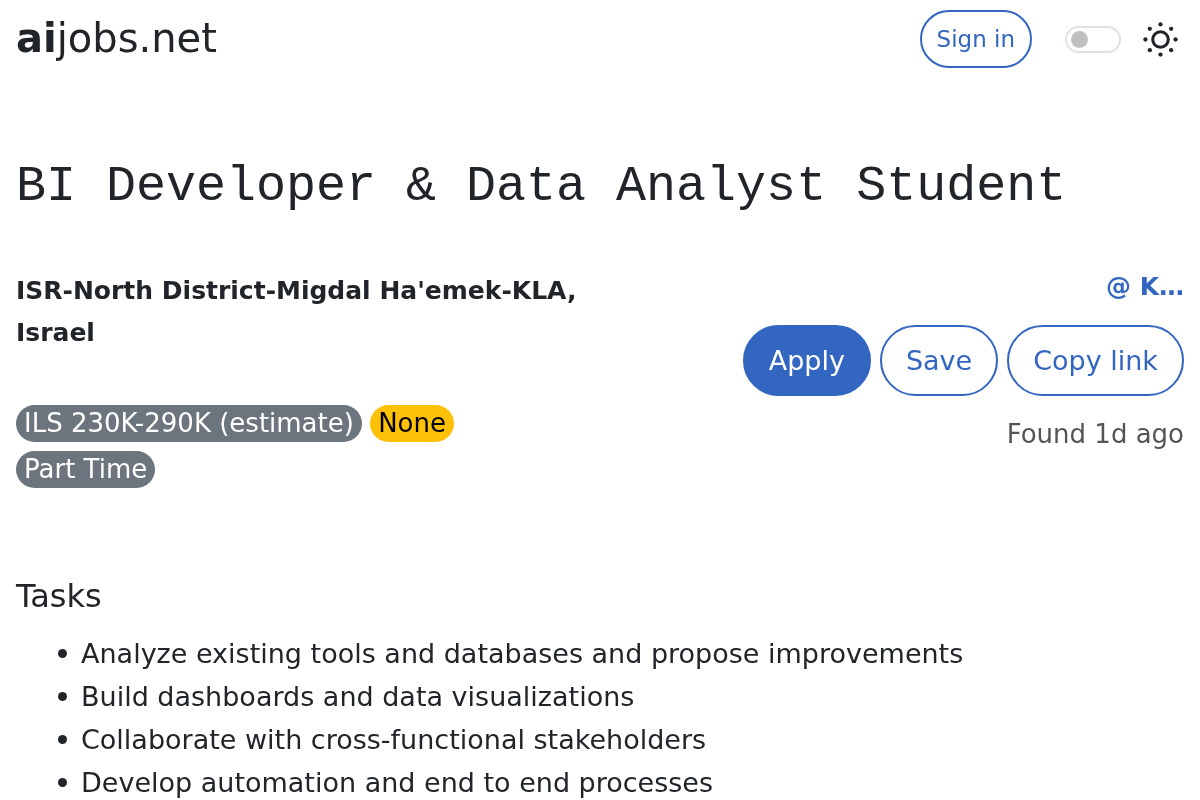  Describe the element at coordinates (939, 360) in the screenshot. I see `action-button: Save` at that location.